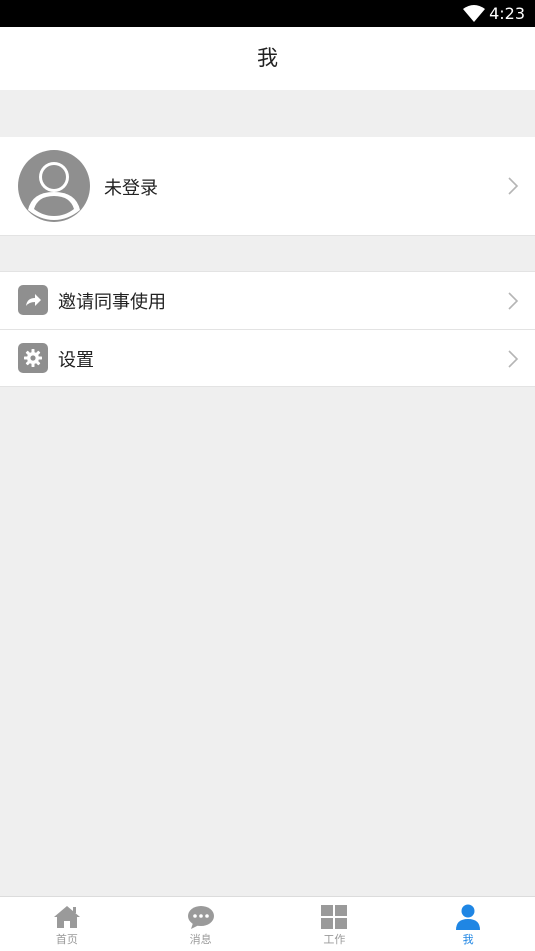 The height and width of the screenshot is (951, 535). I want to click on home-icon, so click(66, 917).